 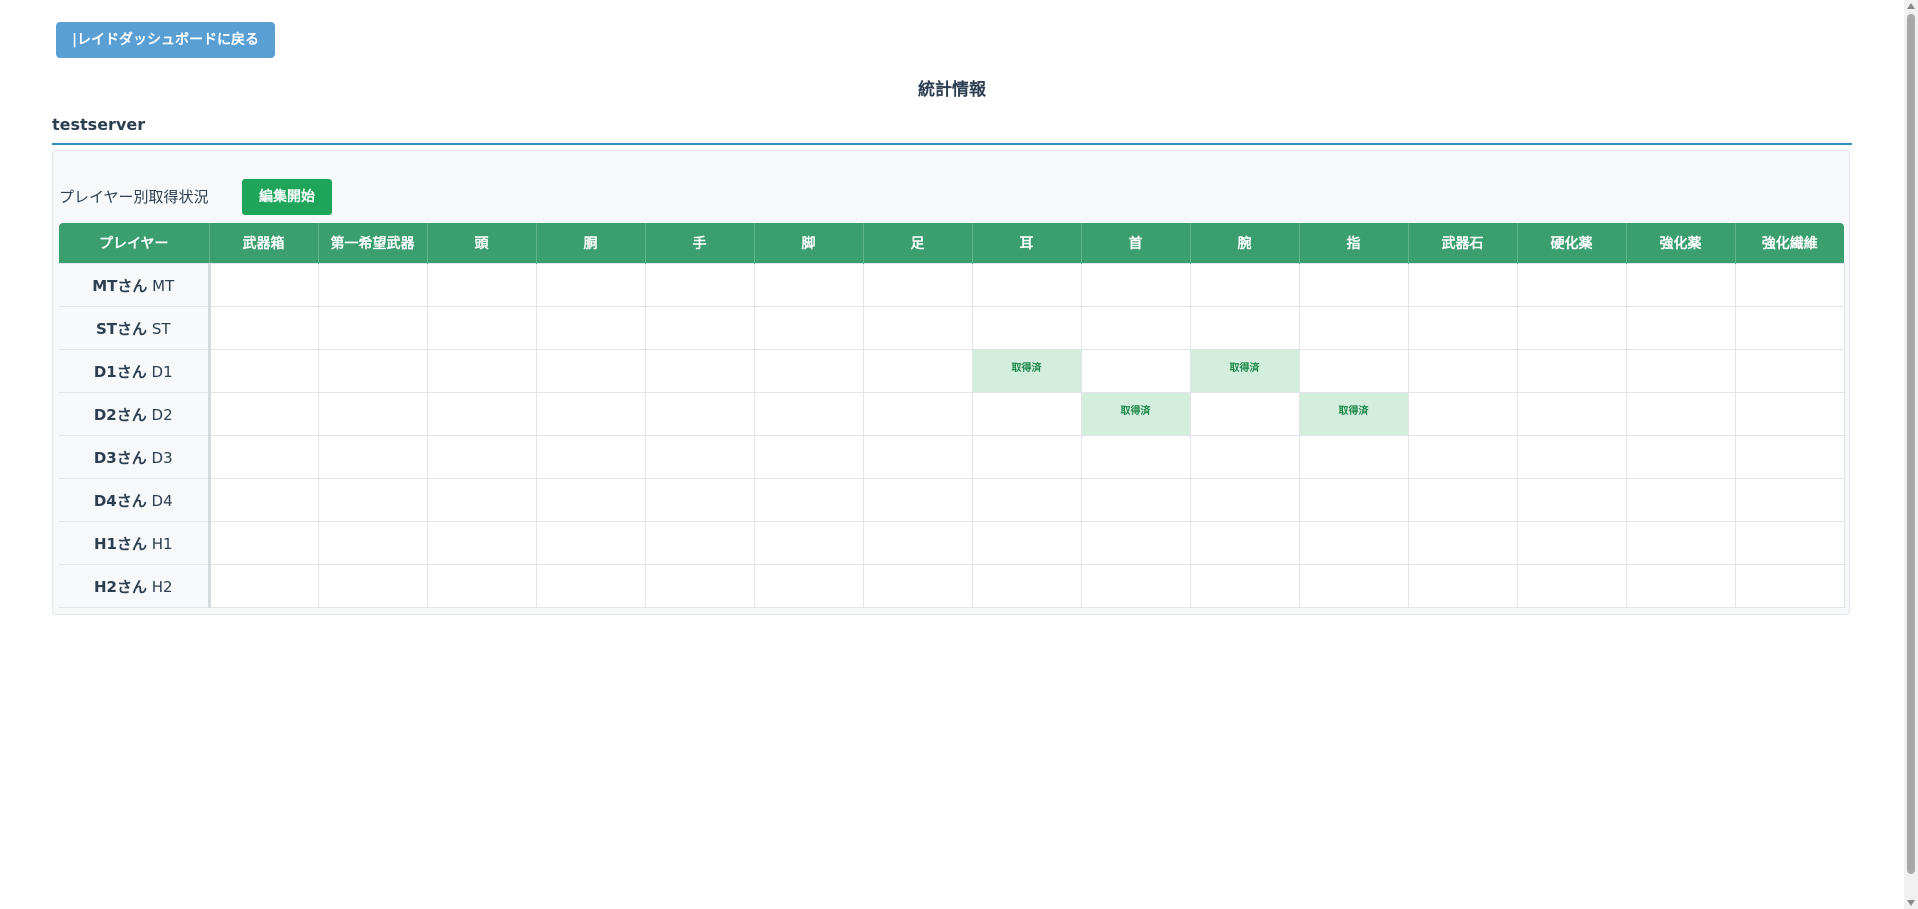 I want to click on start-edit-button: 編集開始, so click(x=287, y=197).